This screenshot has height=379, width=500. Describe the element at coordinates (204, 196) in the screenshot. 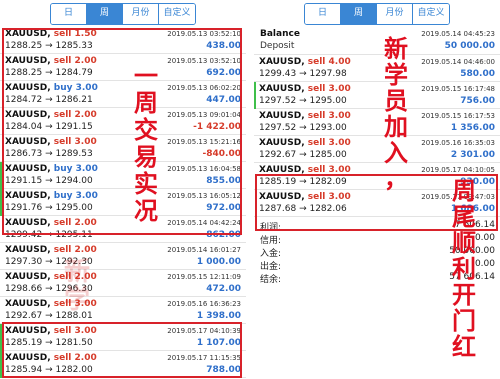

I see `trade-date: 2019.05.13 16:05:12` at that location.